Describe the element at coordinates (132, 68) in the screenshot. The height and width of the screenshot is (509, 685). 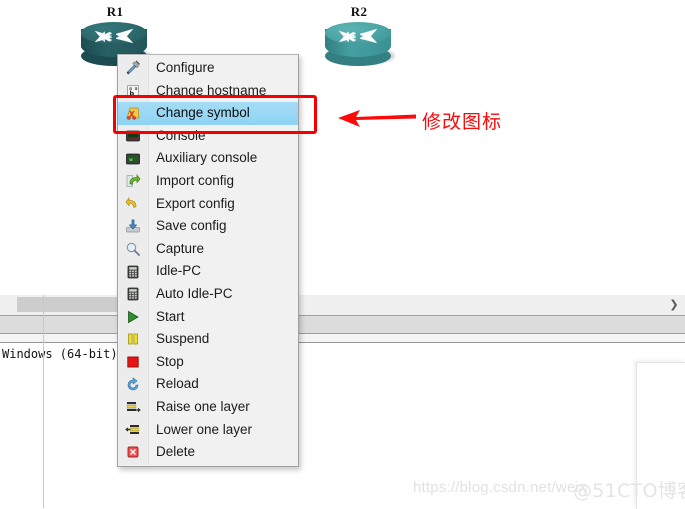
I see `wrench-screwdriver-icon` at that location.